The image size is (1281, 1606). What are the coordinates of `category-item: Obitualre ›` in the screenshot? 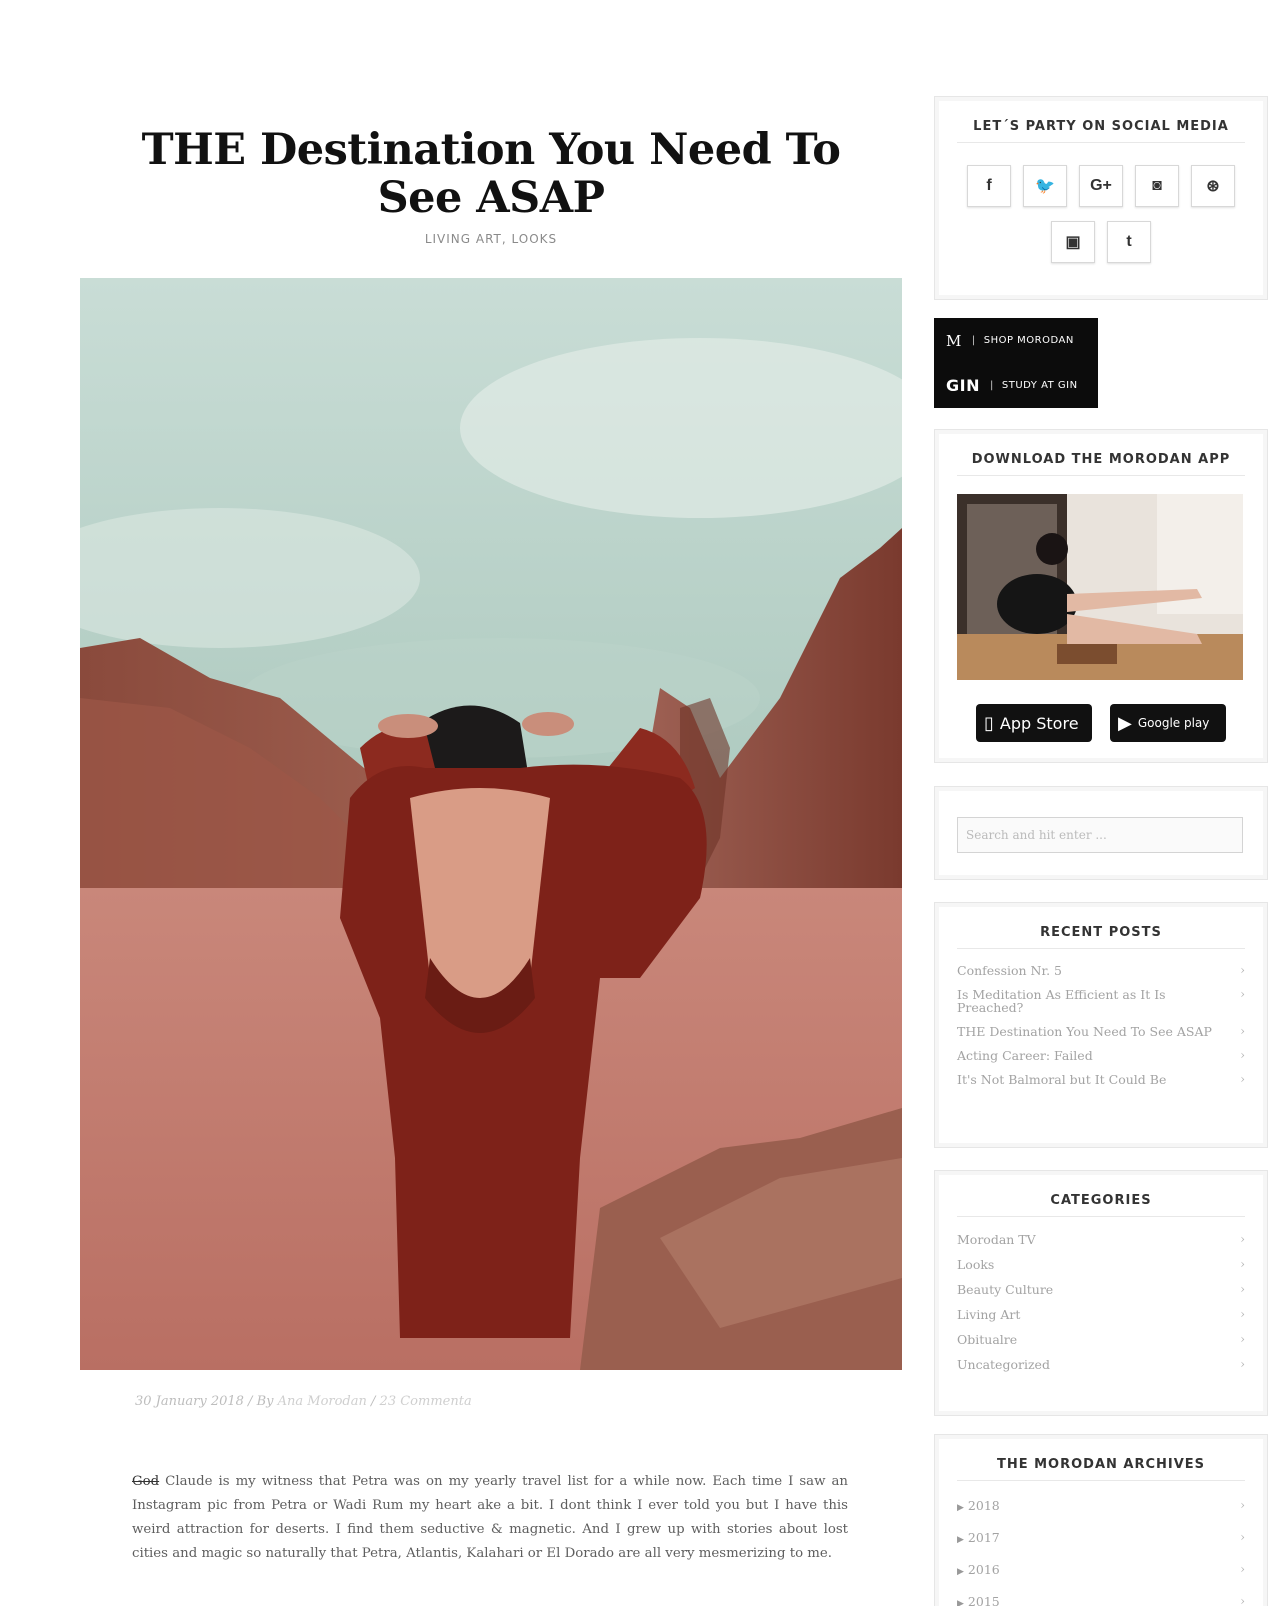 It's located at (1101, 1339).